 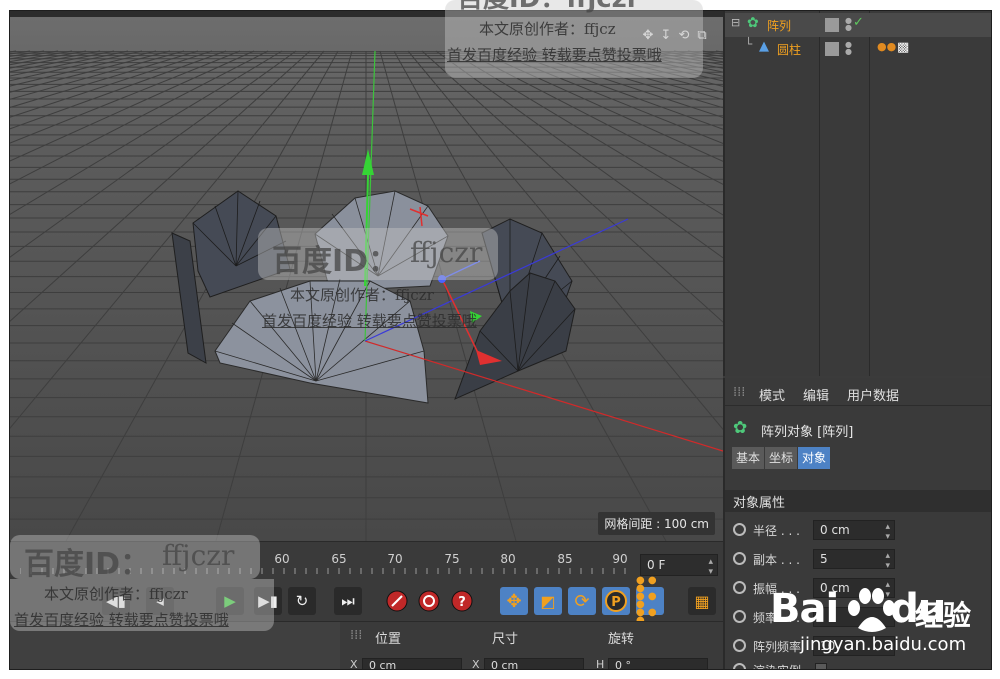 I want to click on prop-label: 频率 . . ., so click(x=776, y=618).